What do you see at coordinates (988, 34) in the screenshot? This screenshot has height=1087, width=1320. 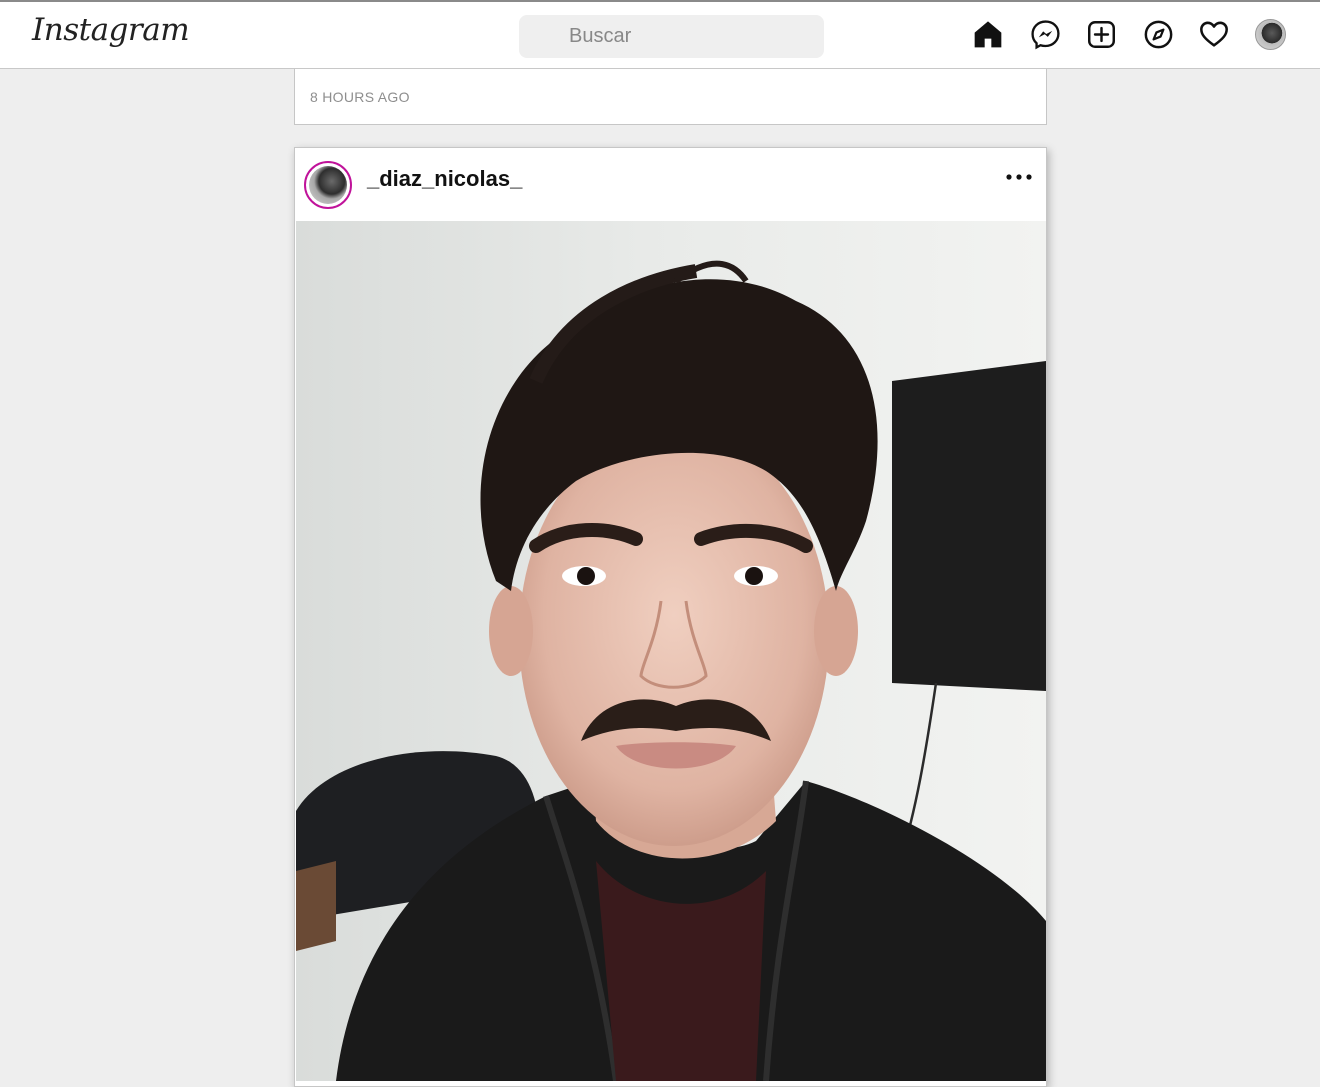 I see `home-icon` at bounding box center [988, 34].